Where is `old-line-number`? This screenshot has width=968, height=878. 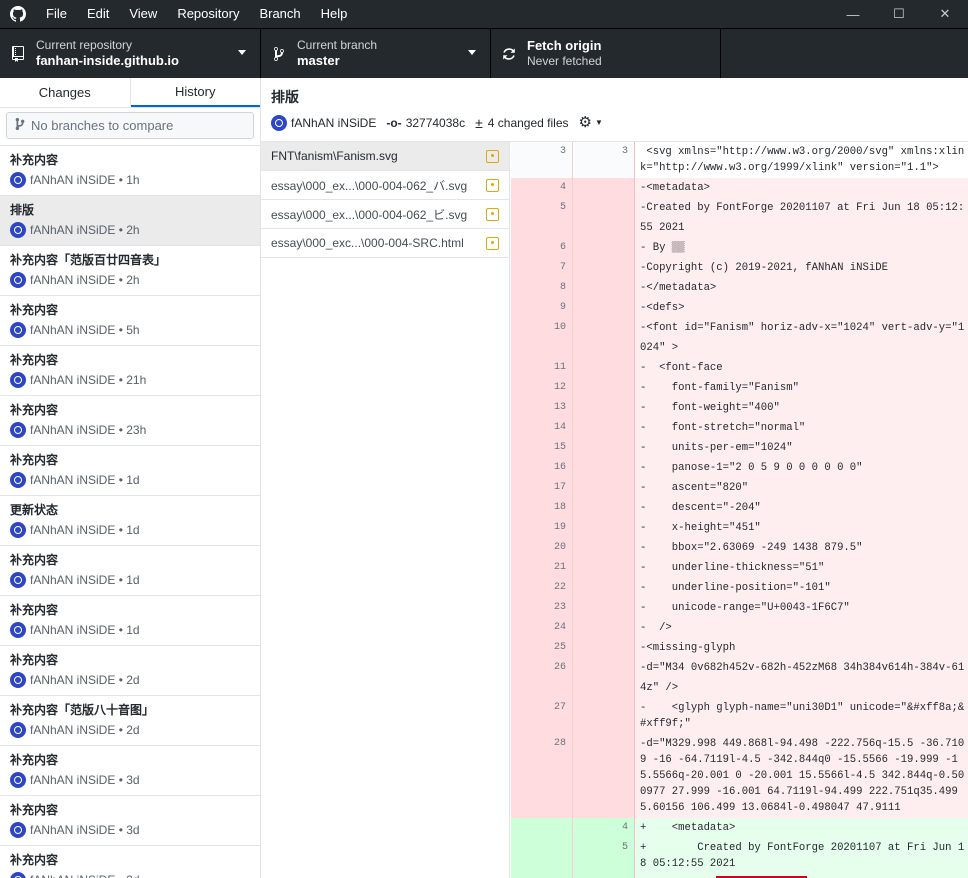 old-line-number is located at coordinates (542, 828).